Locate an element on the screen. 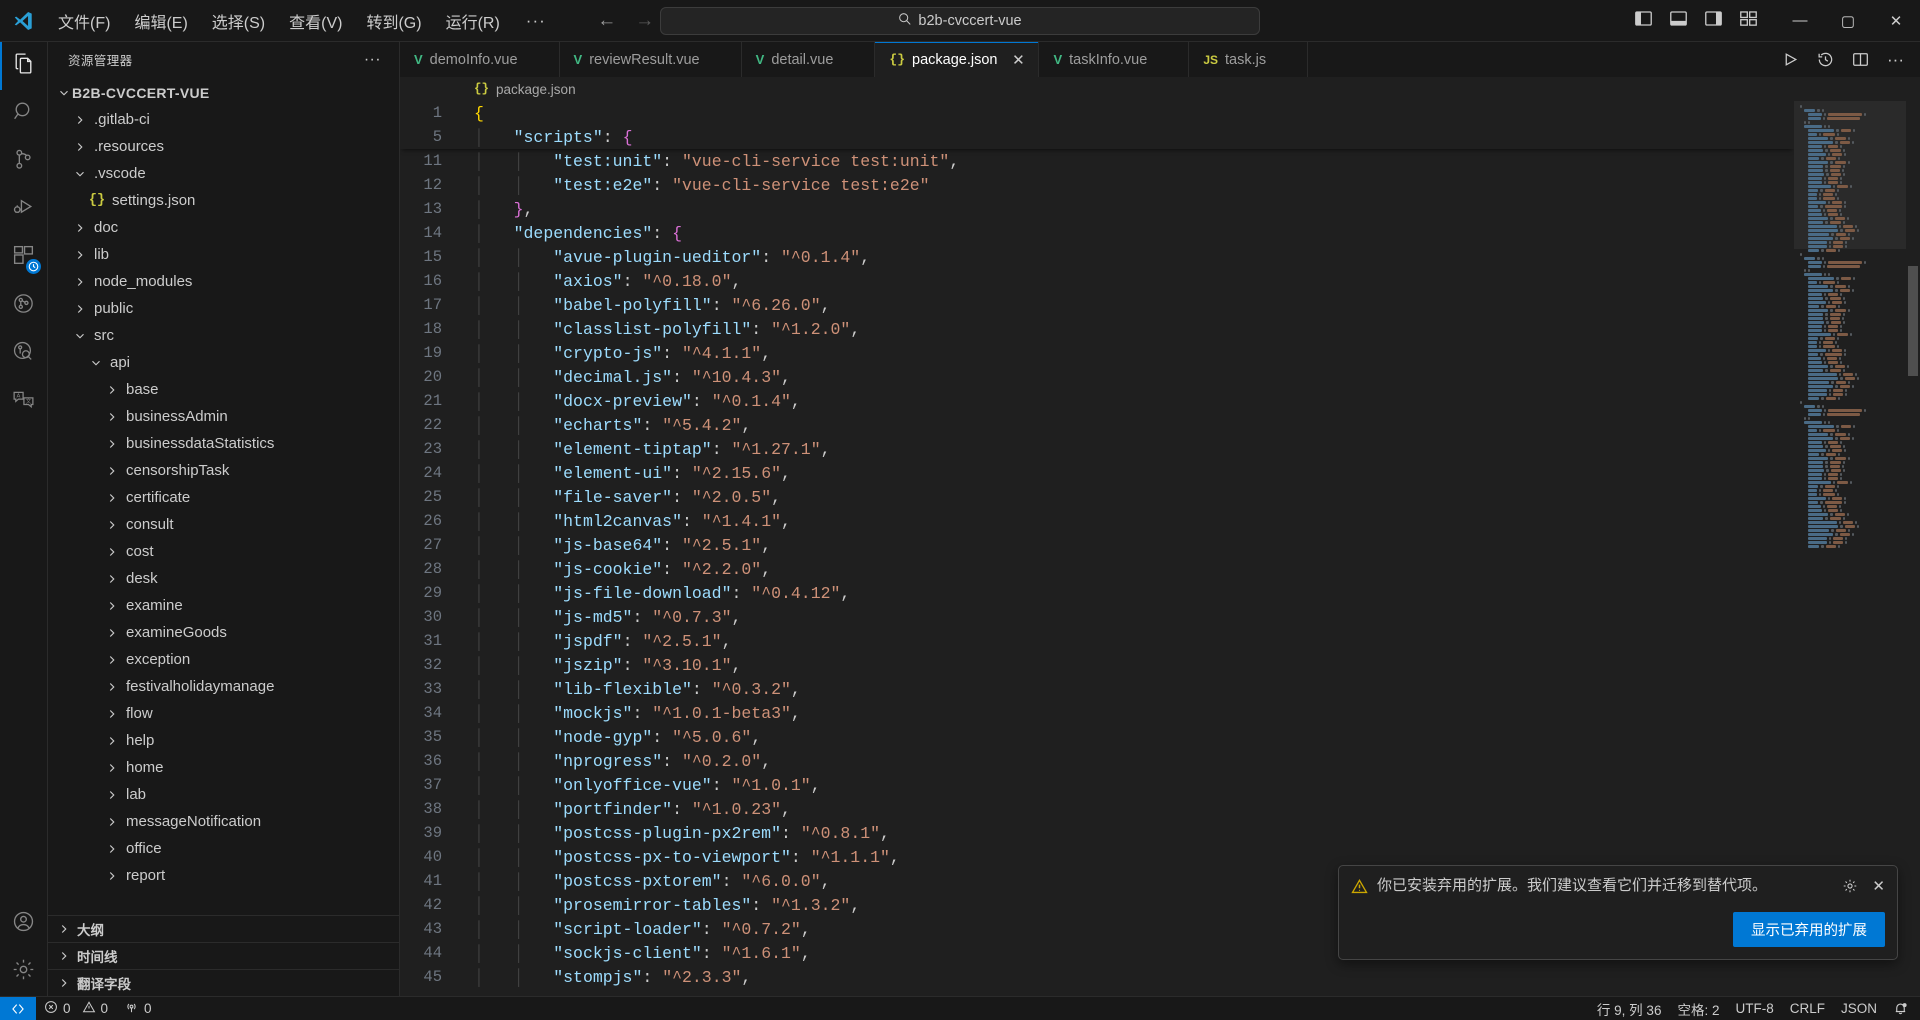 The height and width of the screenshot is (1020, 1920). tree-item--vscode: .vscode is located at coordinates (223, 173).